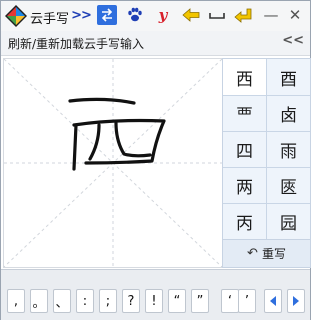 Image resolution: width=320 pixels, height=320 pixels. I want to click on swap-button, so click(107, 15).